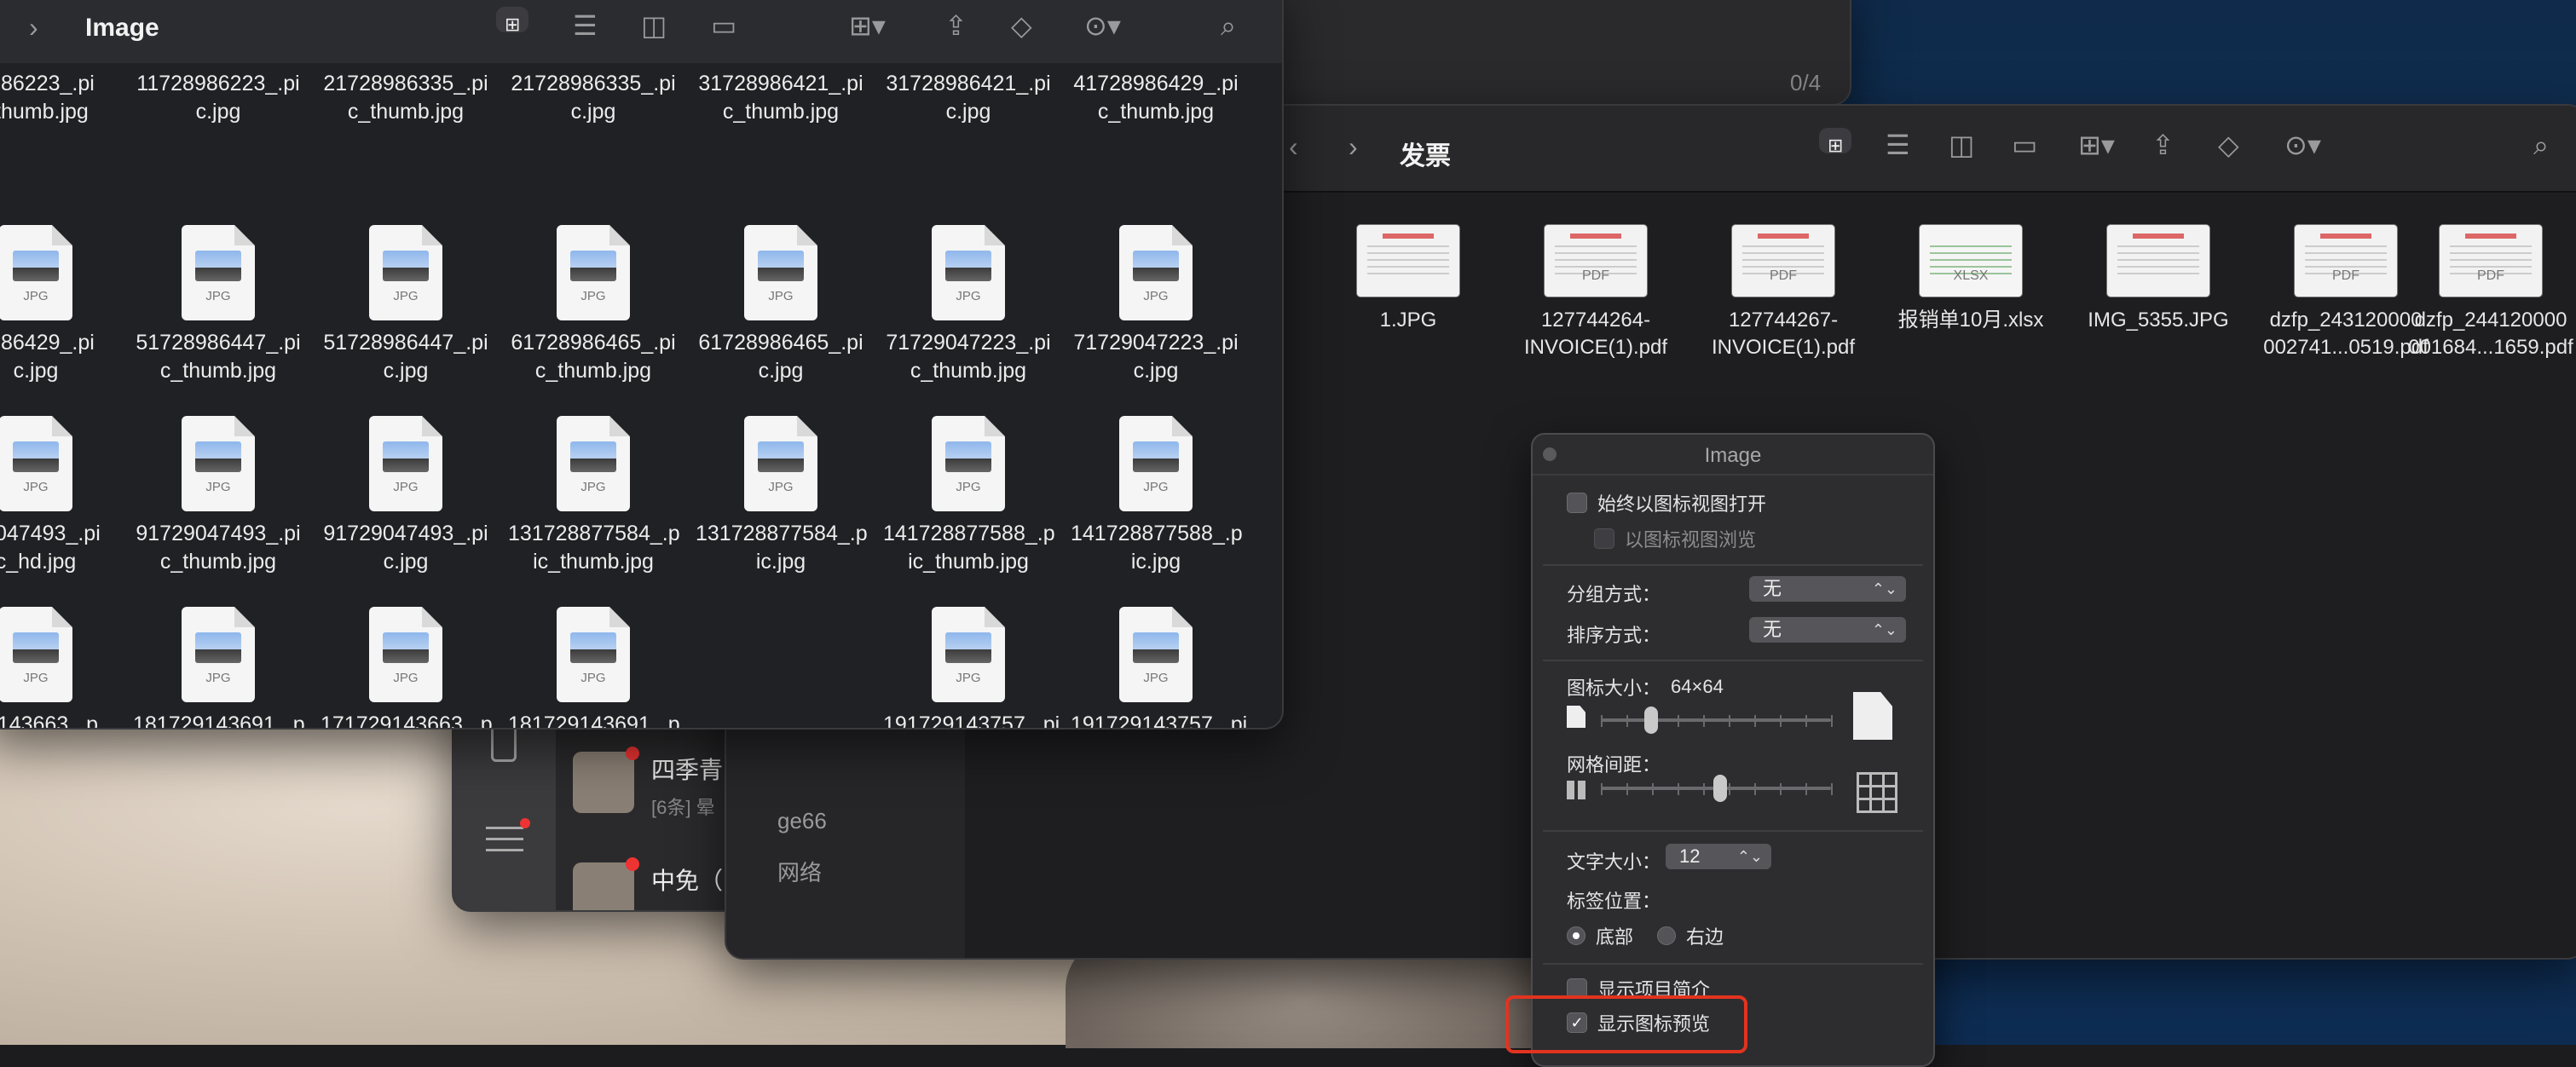 The image size is (2576, 1067). I want to click on file-name: 191729143757_.pi c_thumb.jpg, so click(971, 721).